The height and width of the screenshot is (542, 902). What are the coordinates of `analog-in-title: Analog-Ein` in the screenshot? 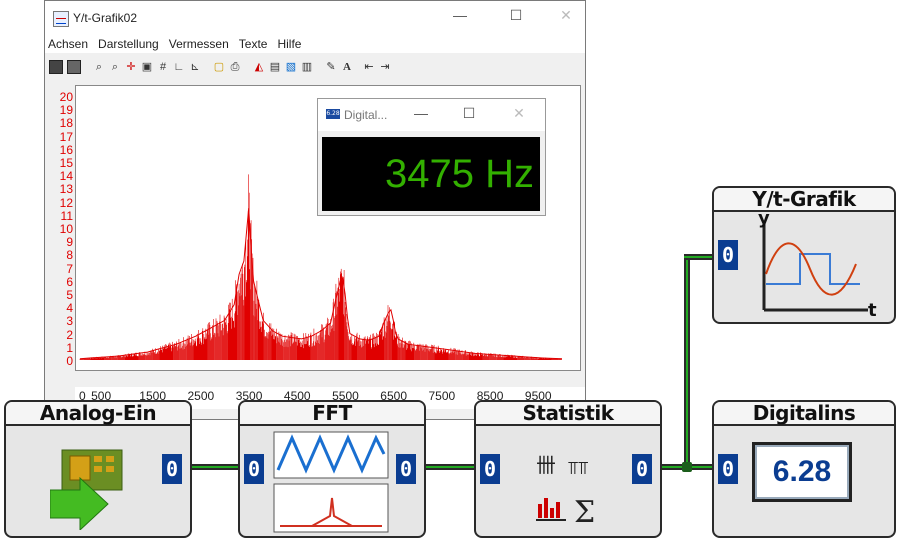 It's located at (98, 414).